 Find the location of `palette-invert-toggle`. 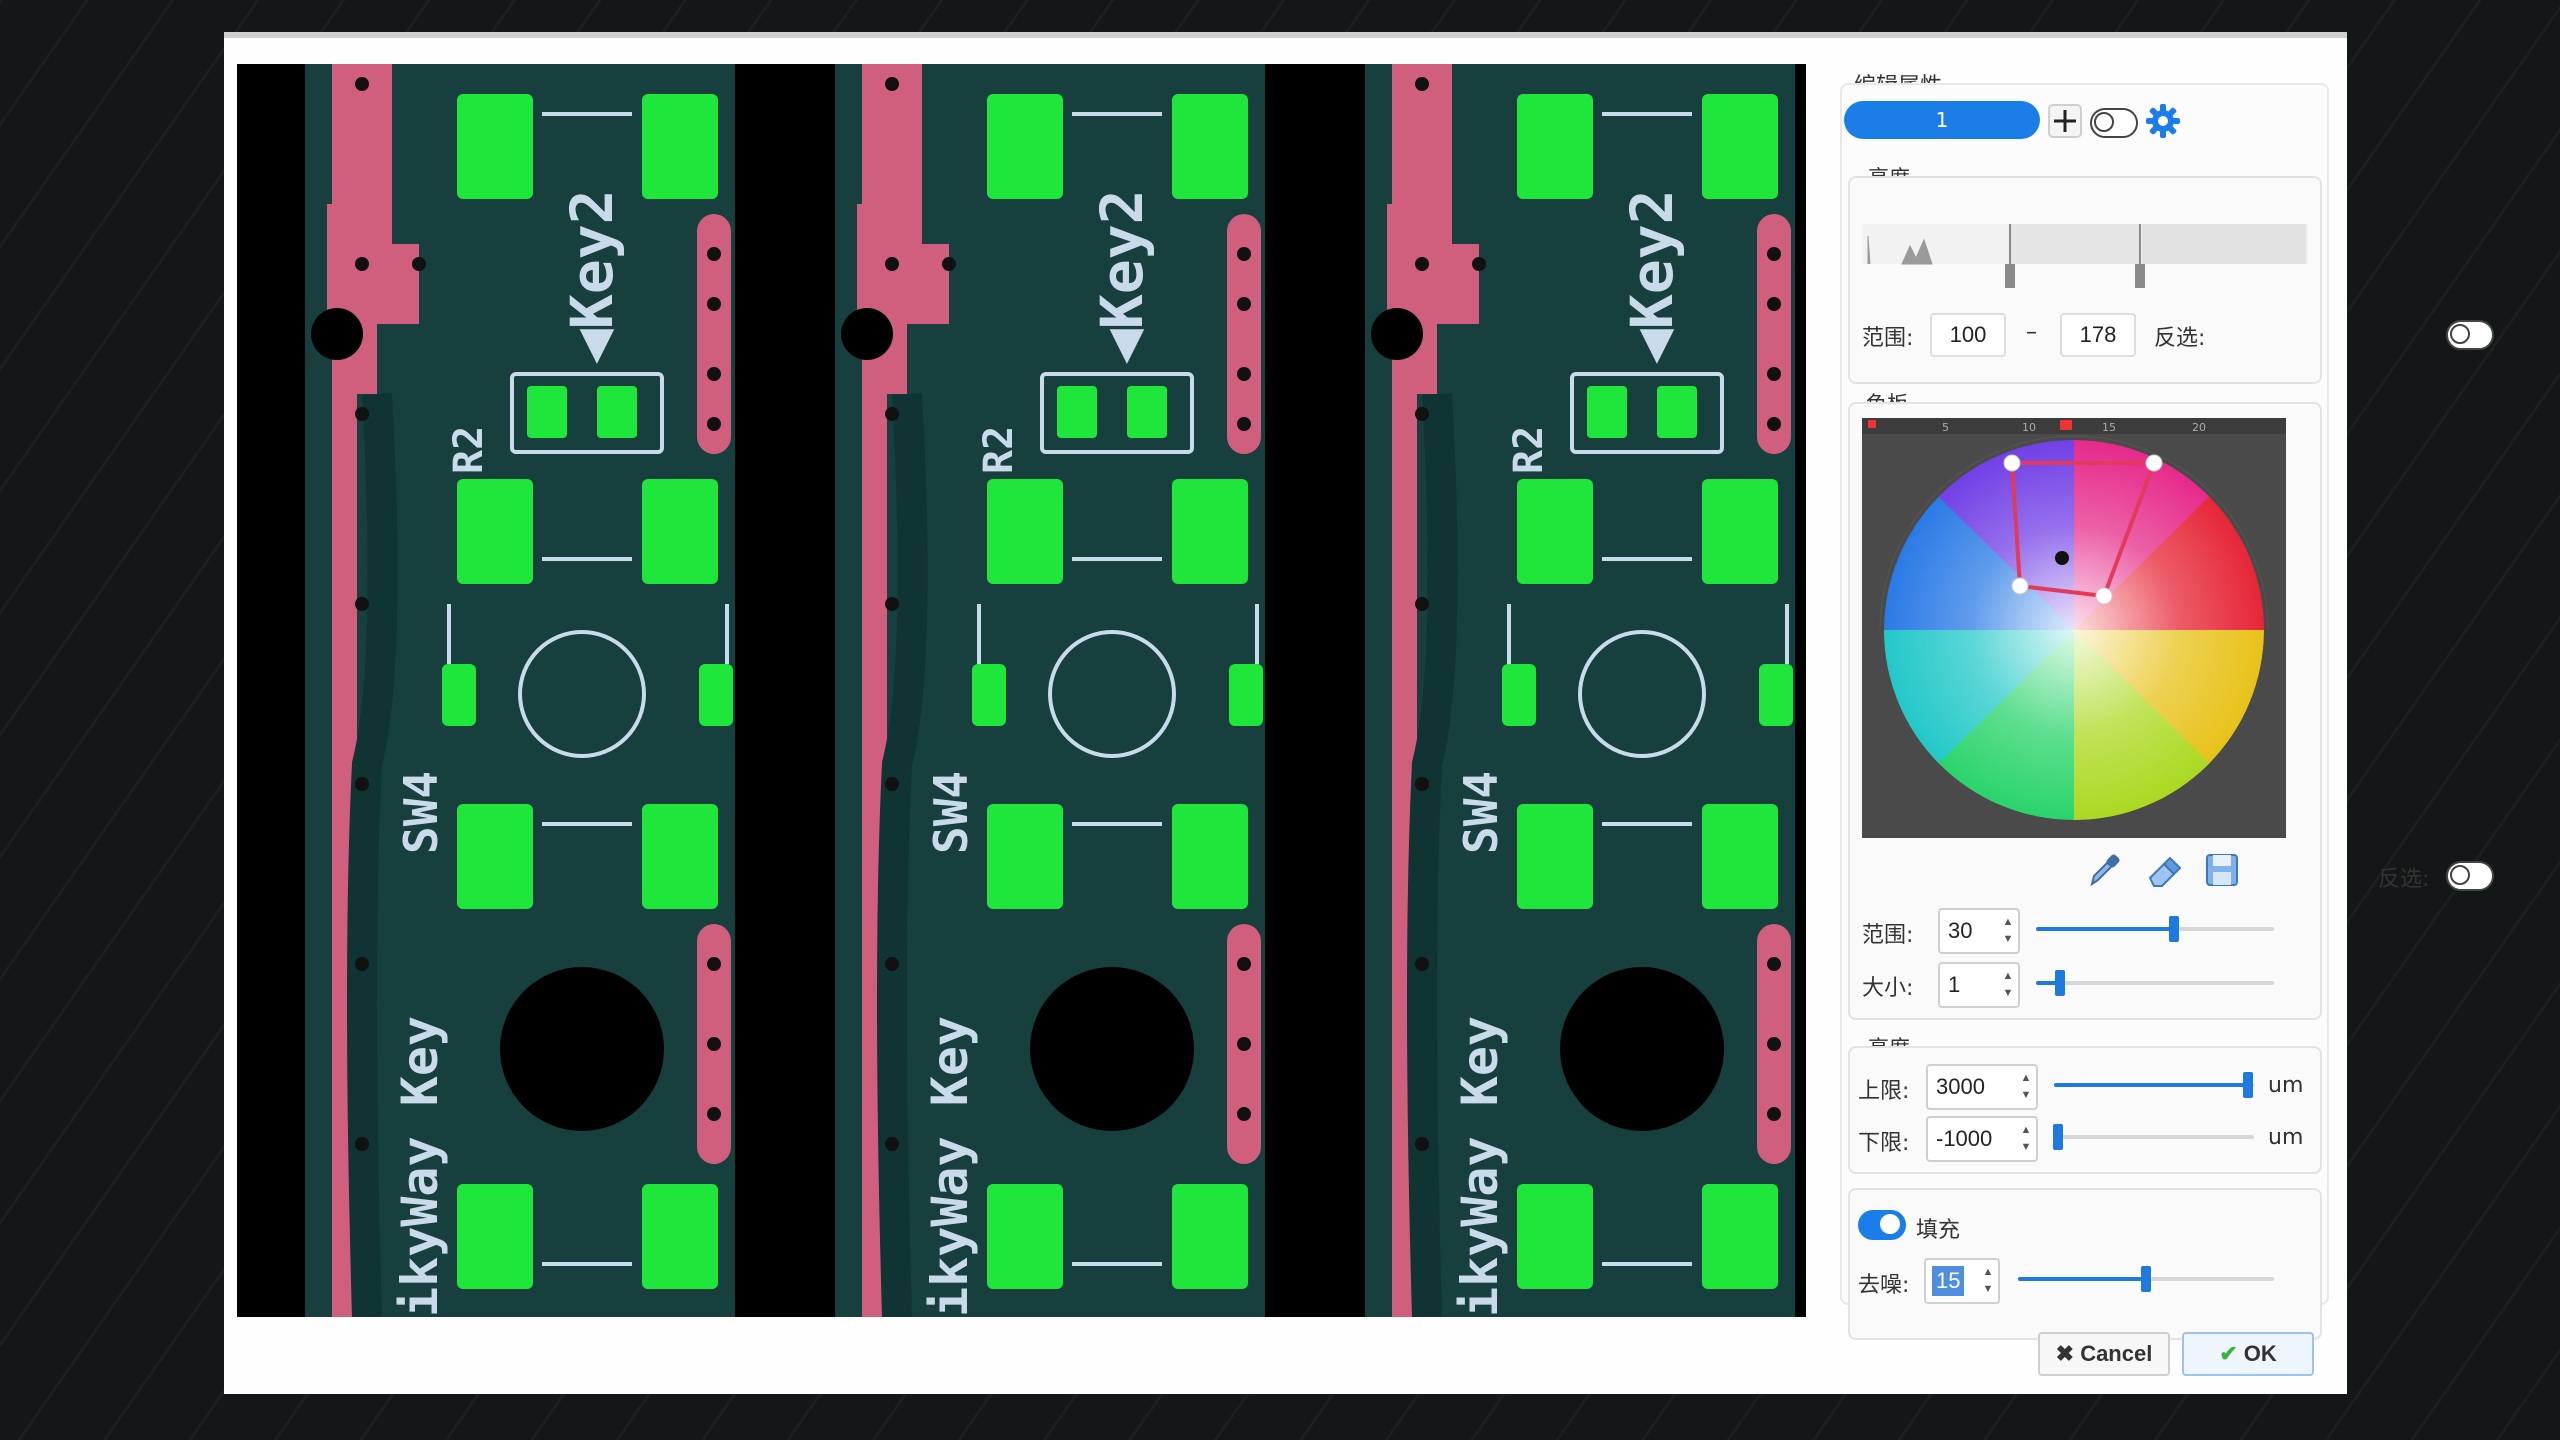

palette-invert-toggle is located at coordinates (2470, 876).